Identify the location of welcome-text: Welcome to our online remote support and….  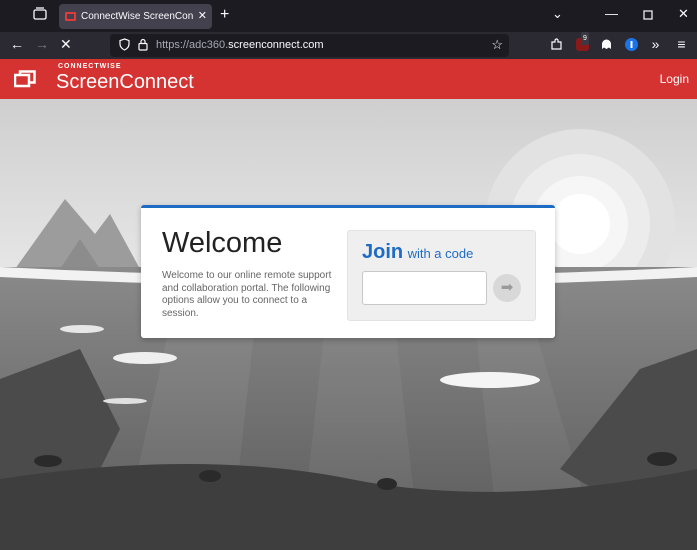
(247, 294).